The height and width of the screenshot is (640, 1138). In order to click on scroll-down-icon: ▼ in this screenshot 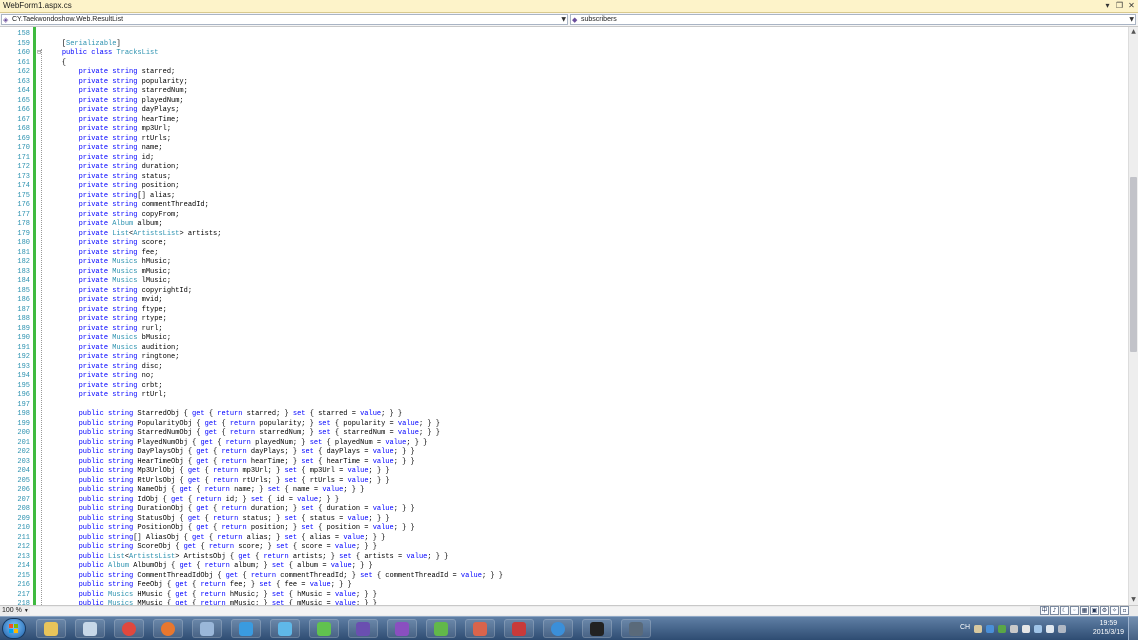, I will do `click(1133, 600)`.